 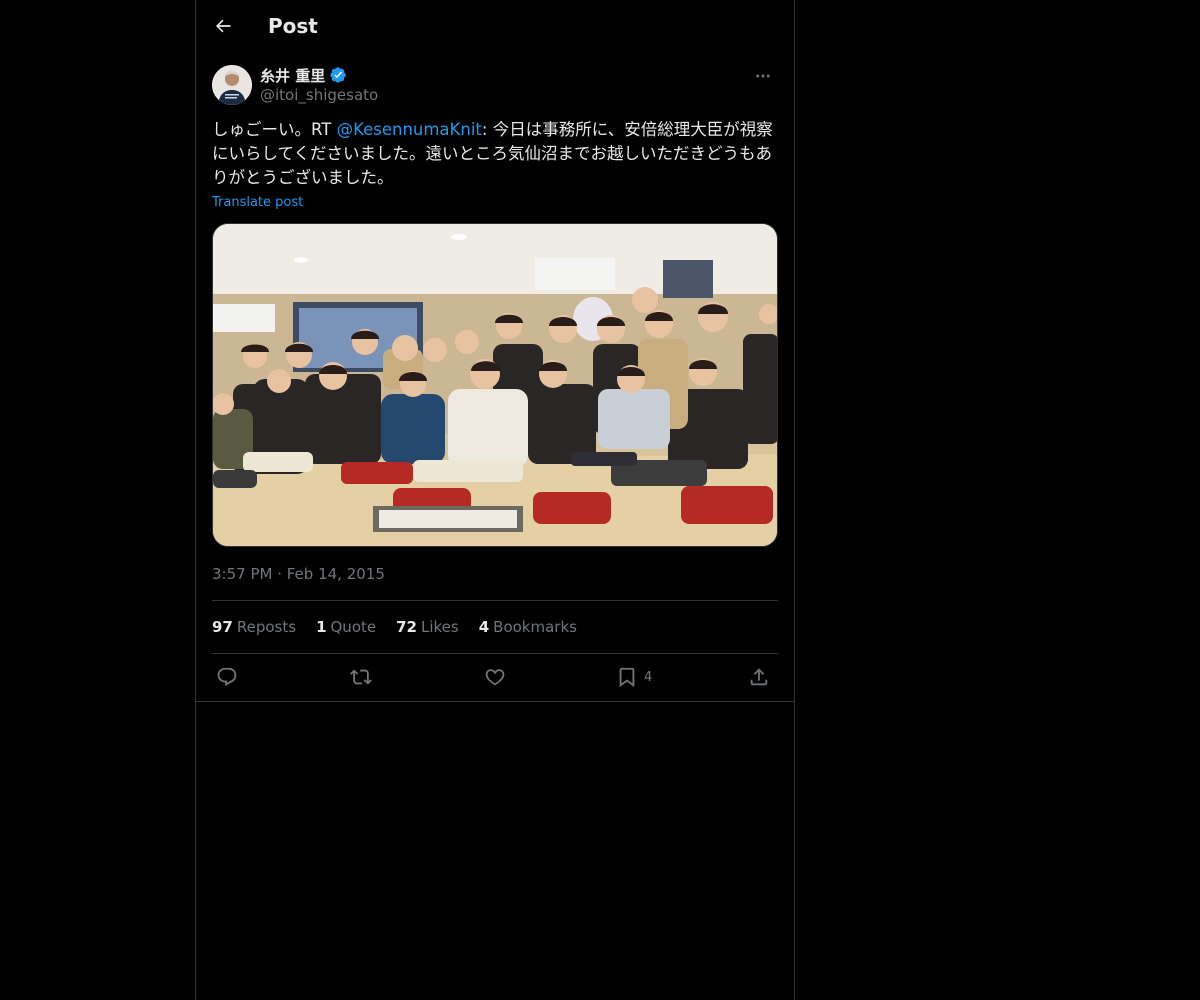 I want to click on quotes-stat: 1 Quote, so click(x=346, y=628).